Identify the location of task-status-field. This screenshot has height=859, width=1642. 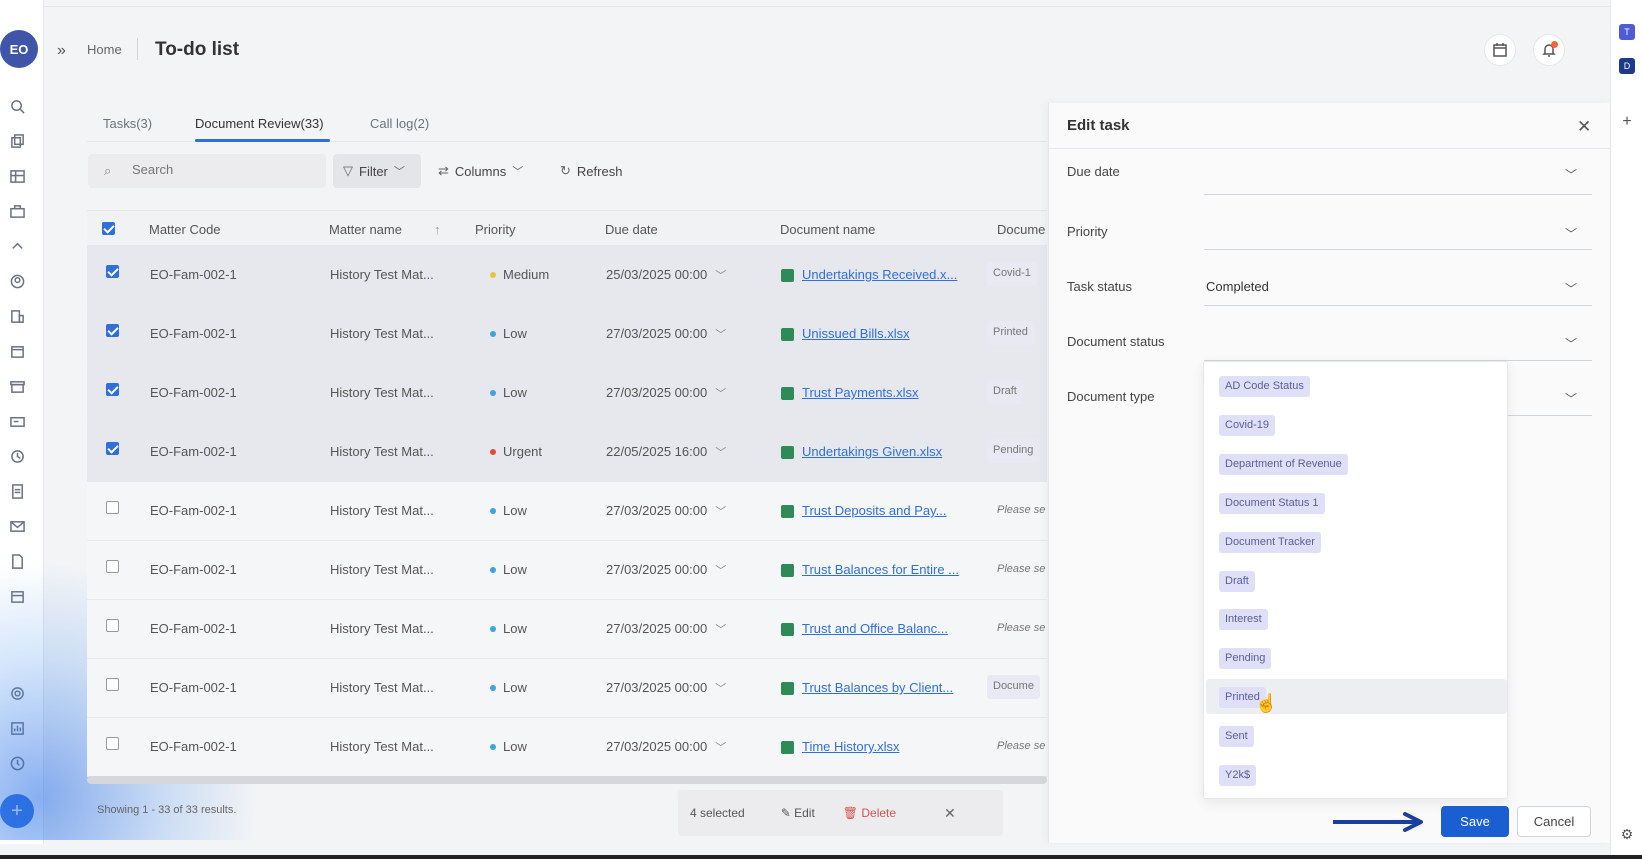
(1398, 305).